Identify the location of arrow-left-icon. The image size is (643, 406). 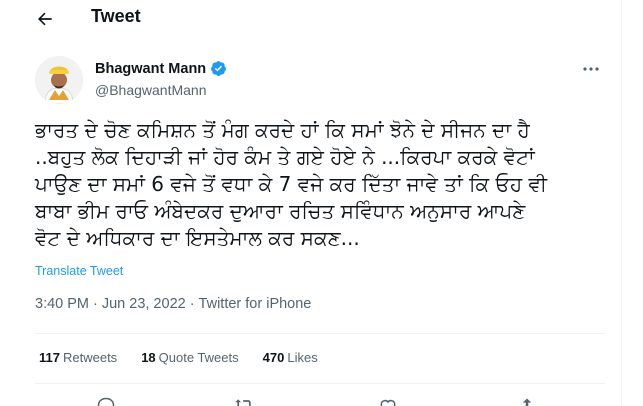
(45, 19).